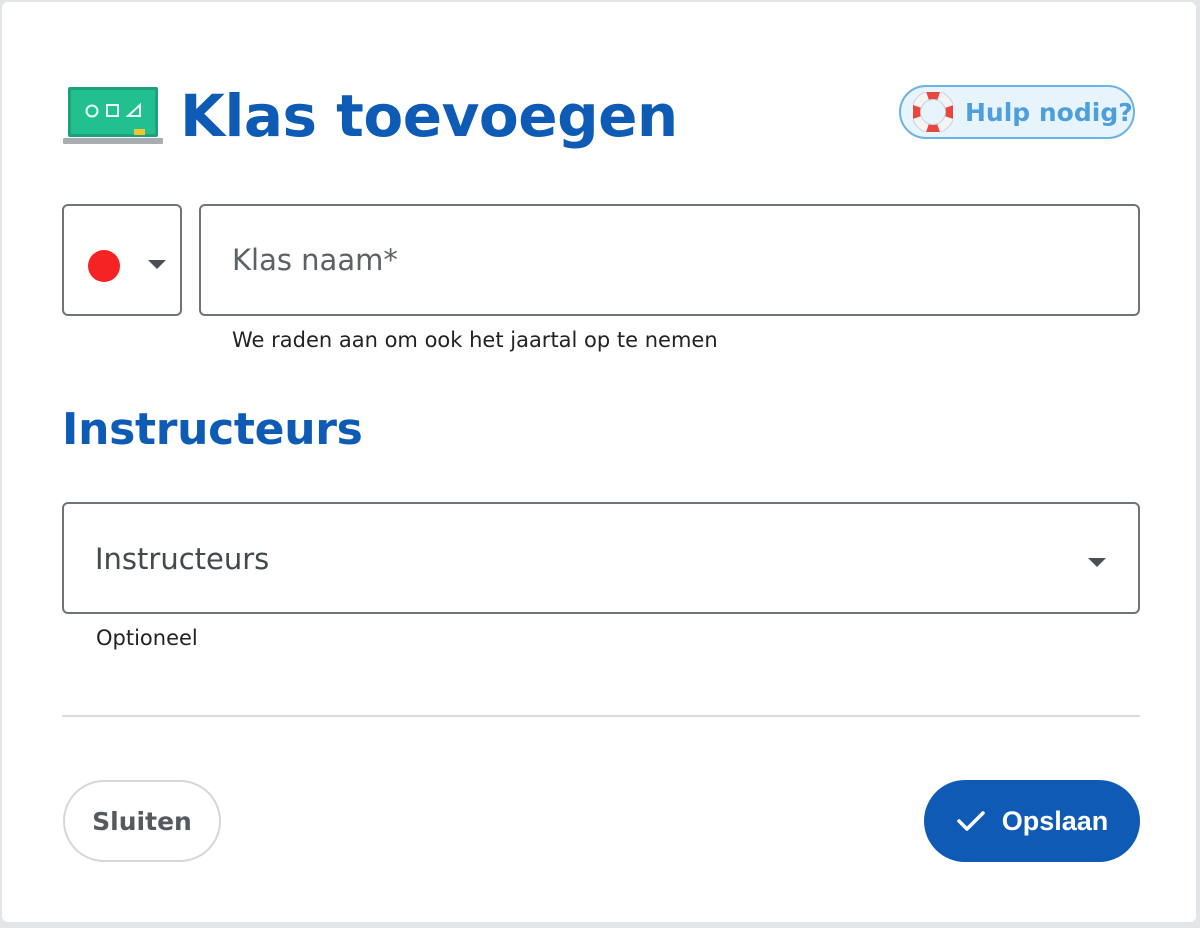 Image resolution: width=1200 pixels, height=928 pixels. I want to click on close-button: Sluiten, so click(142, 821).